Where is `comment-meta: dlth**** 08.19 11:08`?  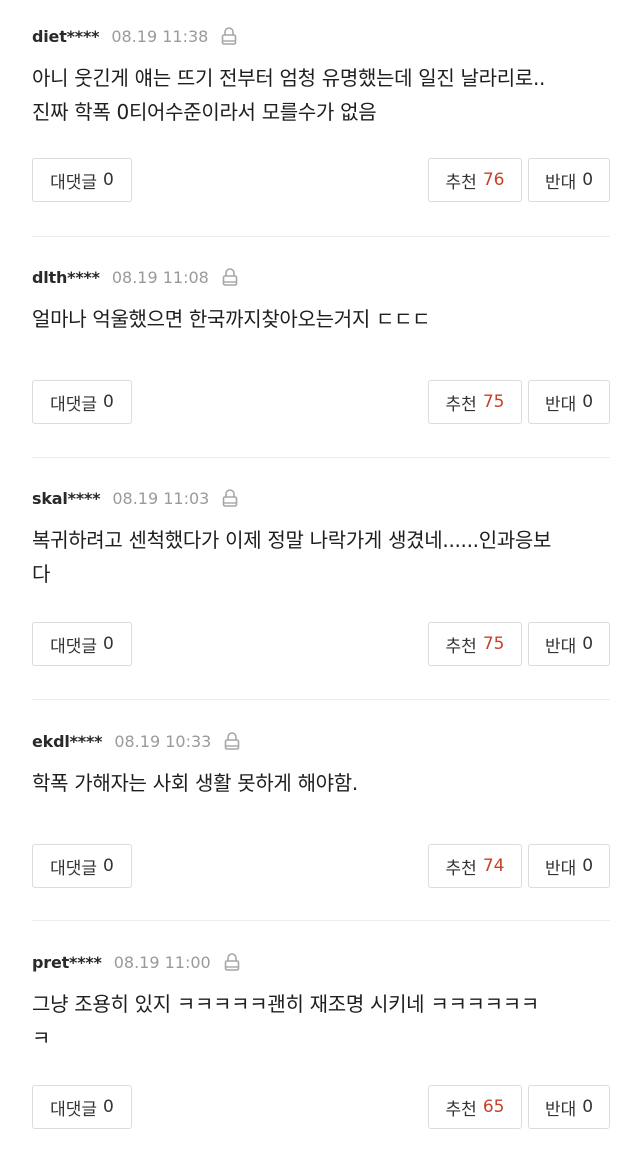
comment-meta: dlth**** 08.19 11:08 is located at coordinates (135, 277).